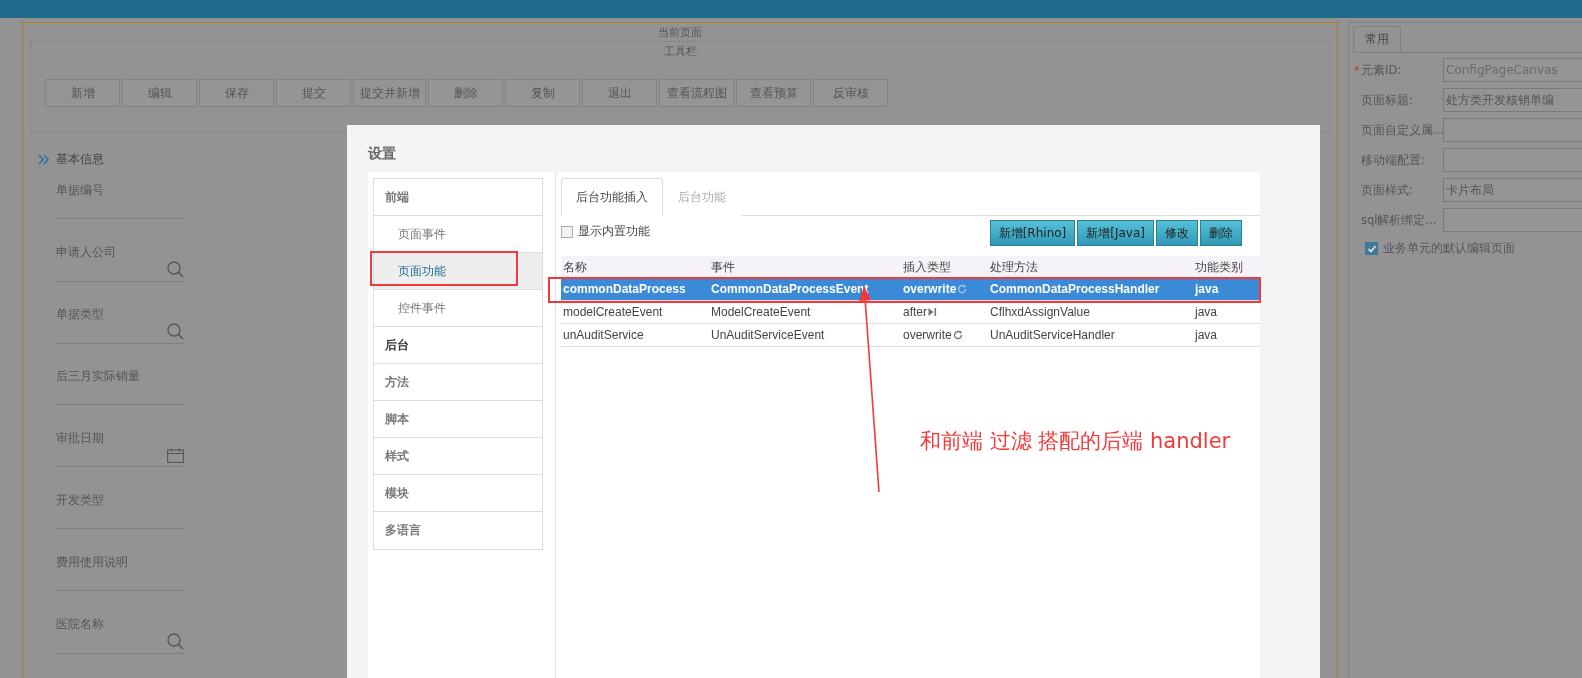 Image resolution: width=1582 pixels, height=678 pixels. Describe the element at coordinates (382, 154) in the screenshot. I see `dialog-title: 设置` at that location.